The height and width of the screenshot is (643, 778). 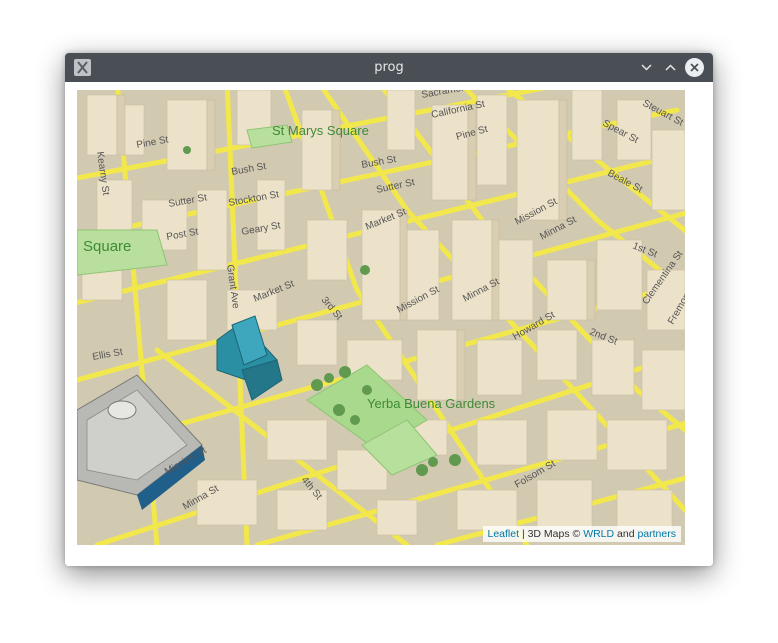 What do you see at coordinates (107, 246) in the screenshot?
I see `park-label-square: Square` at bounding box center [107, 246].